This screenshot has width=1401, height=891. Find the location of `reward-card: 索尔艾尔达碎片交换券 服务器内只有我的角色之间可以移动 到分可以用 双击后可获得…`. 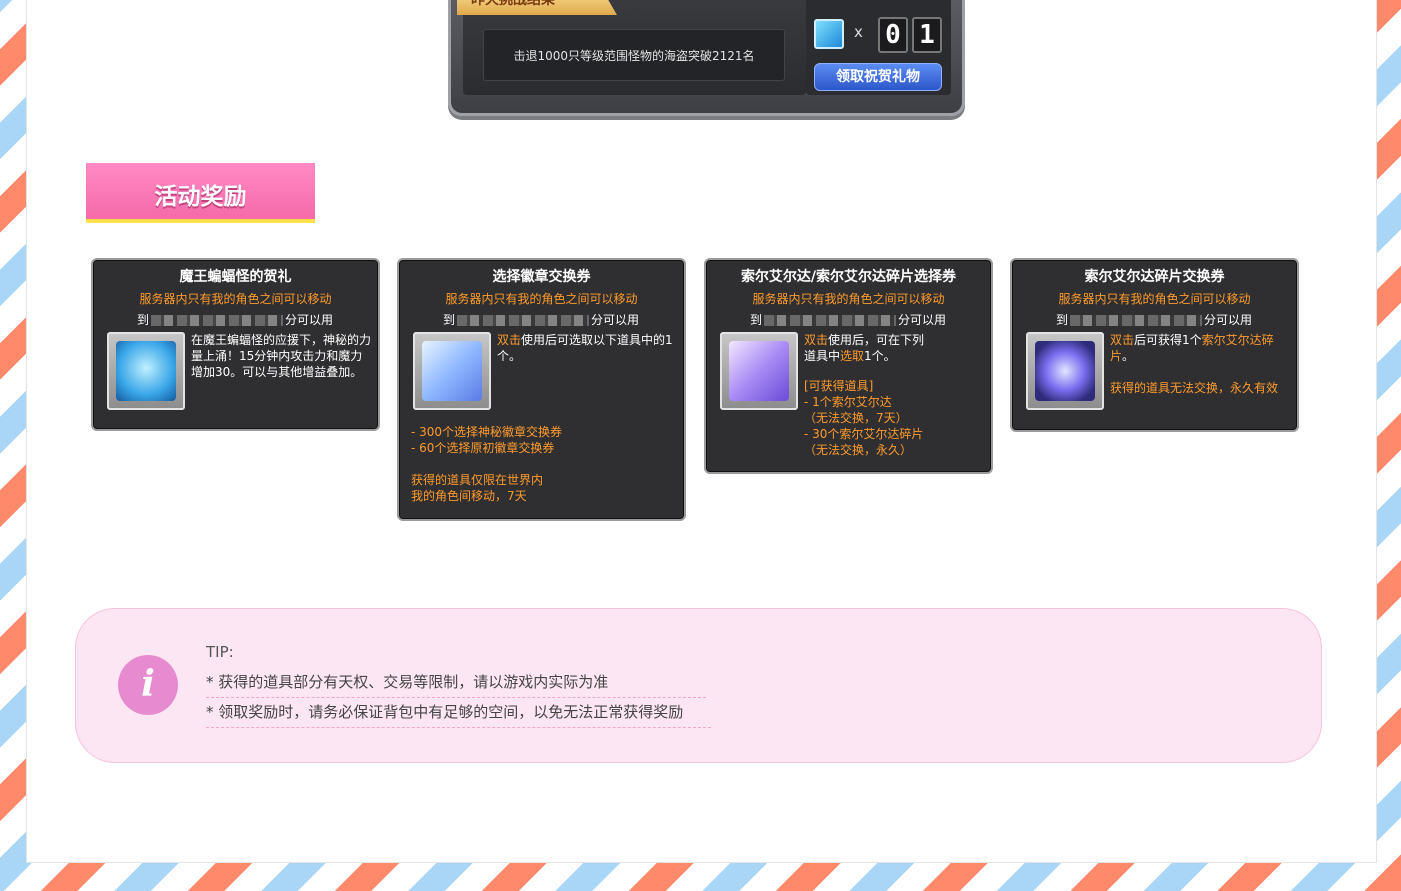

reward-card: 索尔艾尔达碎片交换券 服务器内只有我的角色之间可以移动 到分可以用 双击后可获得… is located at coordinates (1154, 345).